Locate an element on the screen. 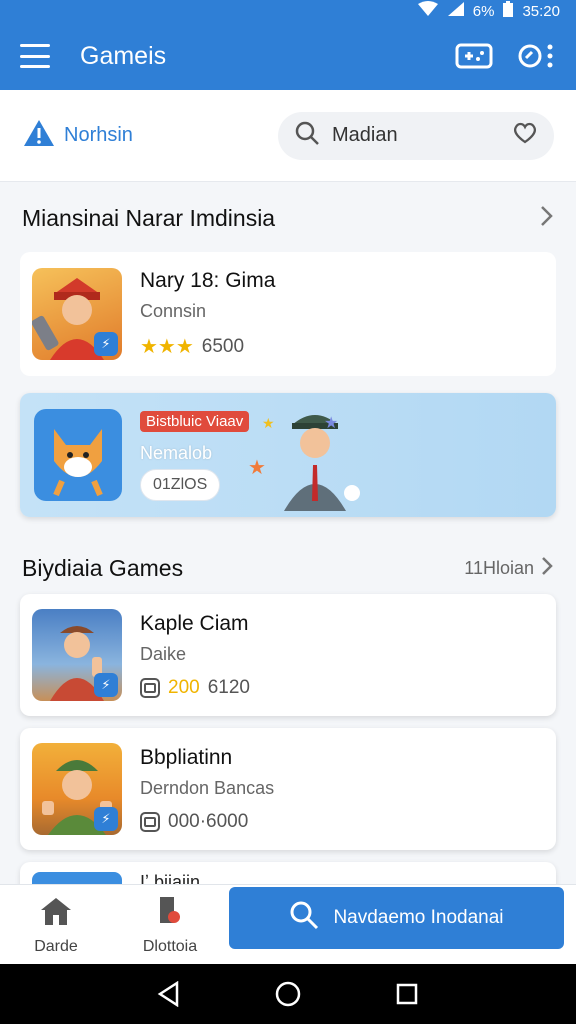  app-title: Gameis is located at coordinates (123, 55).